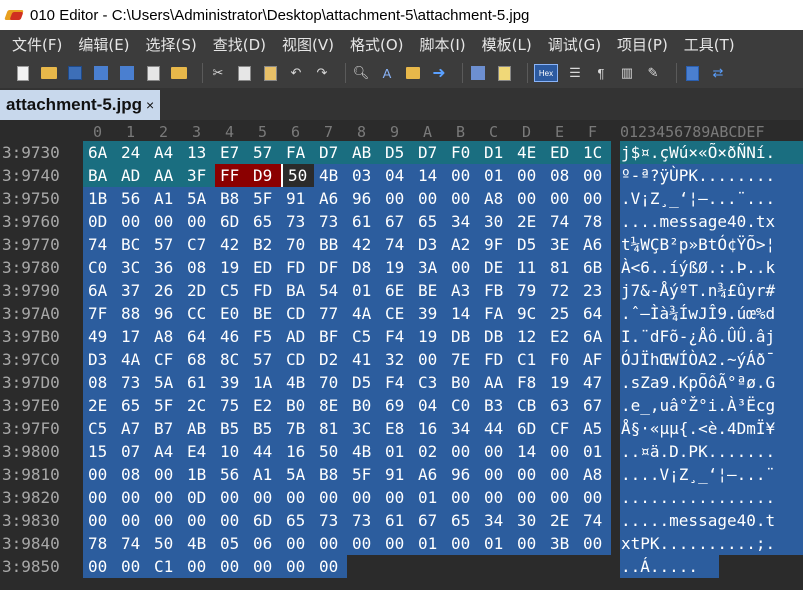 This screenshot has width=803, height=590. I want to click on tab-attachment-5: attachment-5.jpg ×, so click(80, 105).